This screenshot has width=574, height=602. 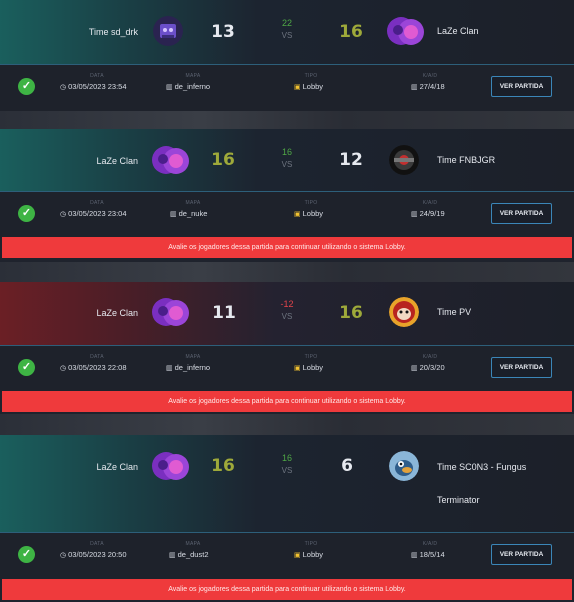 I want to click on kad-text: 20/3/20, so click(x=432, y=367).